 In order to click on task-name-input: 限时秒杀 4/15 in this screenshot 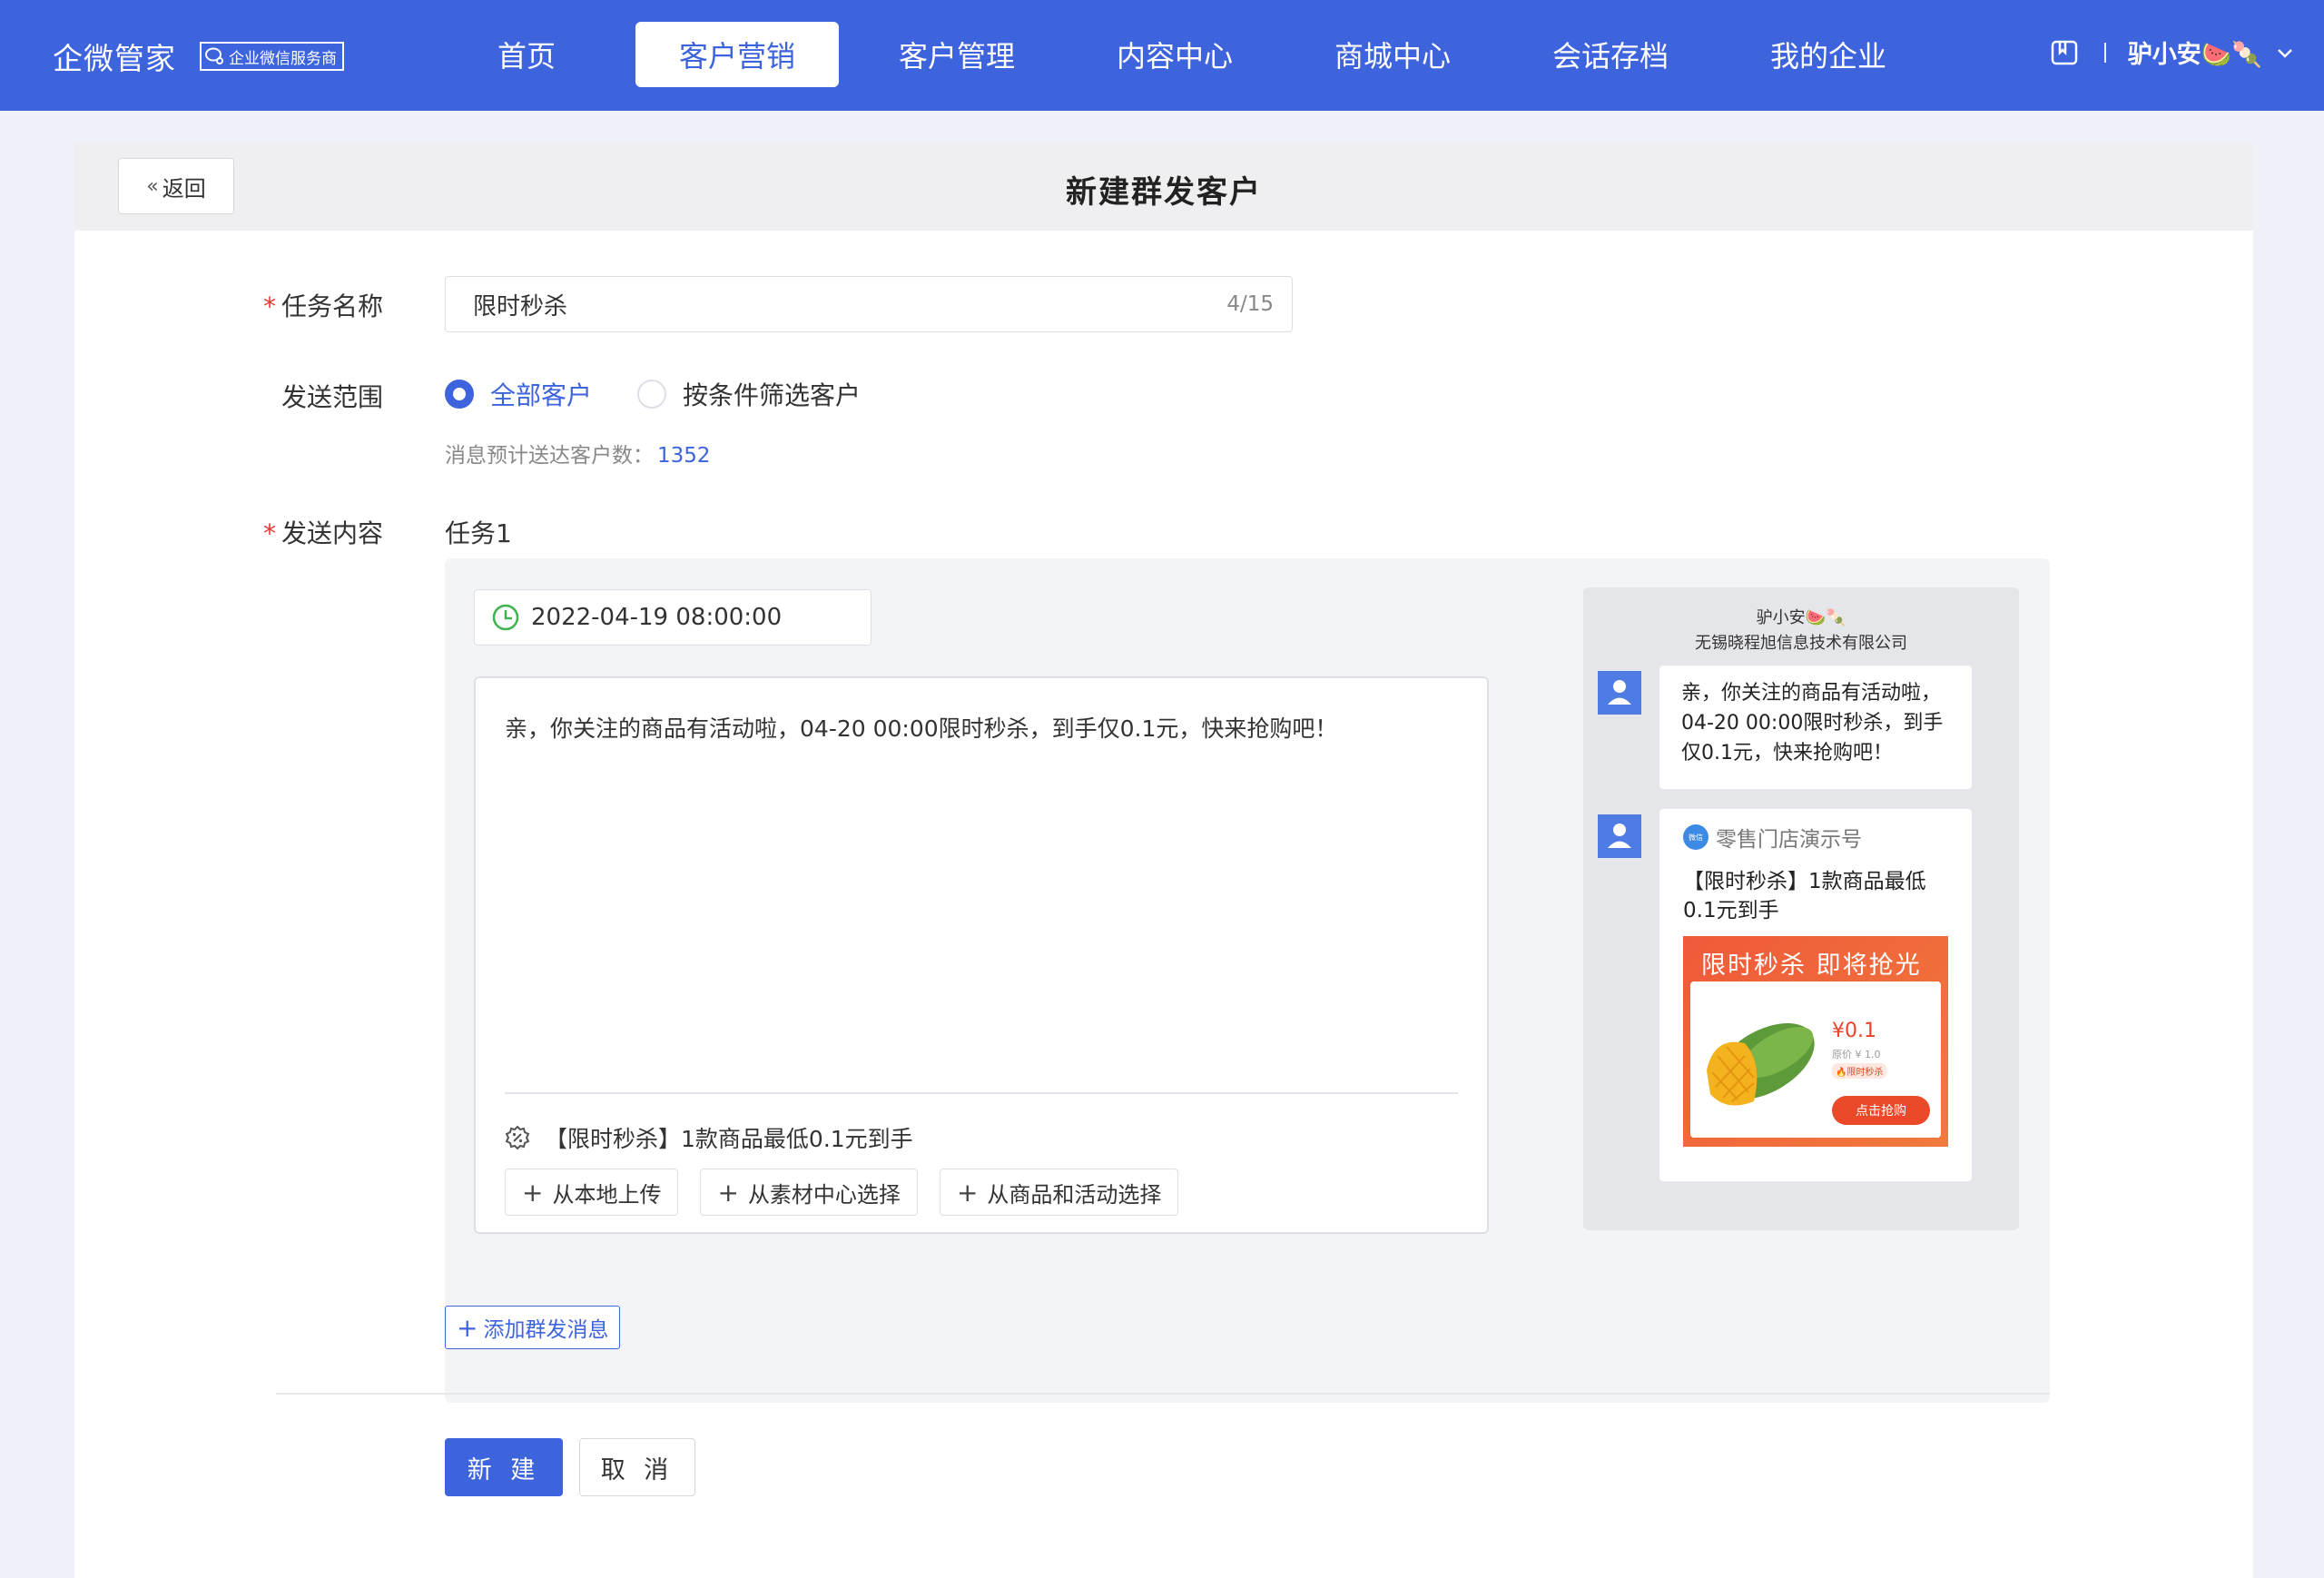, I will do `click(869, 304)`.